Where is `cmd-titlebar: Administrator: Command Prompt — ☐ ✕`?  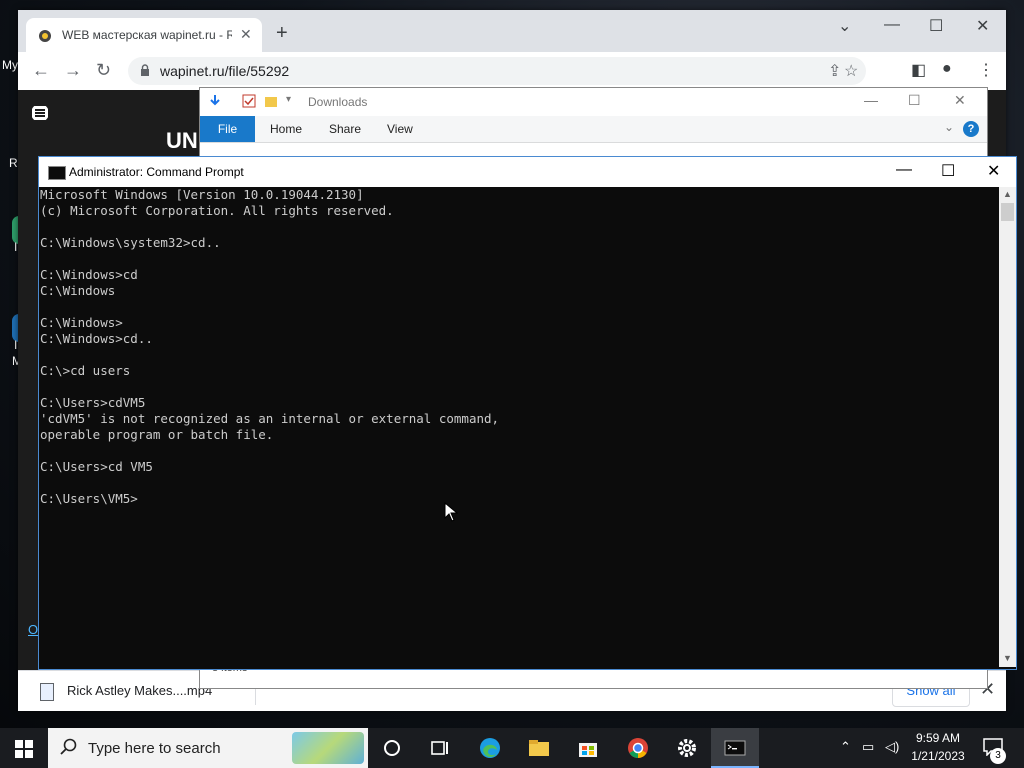 cmd-titlebar: Administrator: Command Prompt — ☐ ✕ is located at coordinates (527, 172).